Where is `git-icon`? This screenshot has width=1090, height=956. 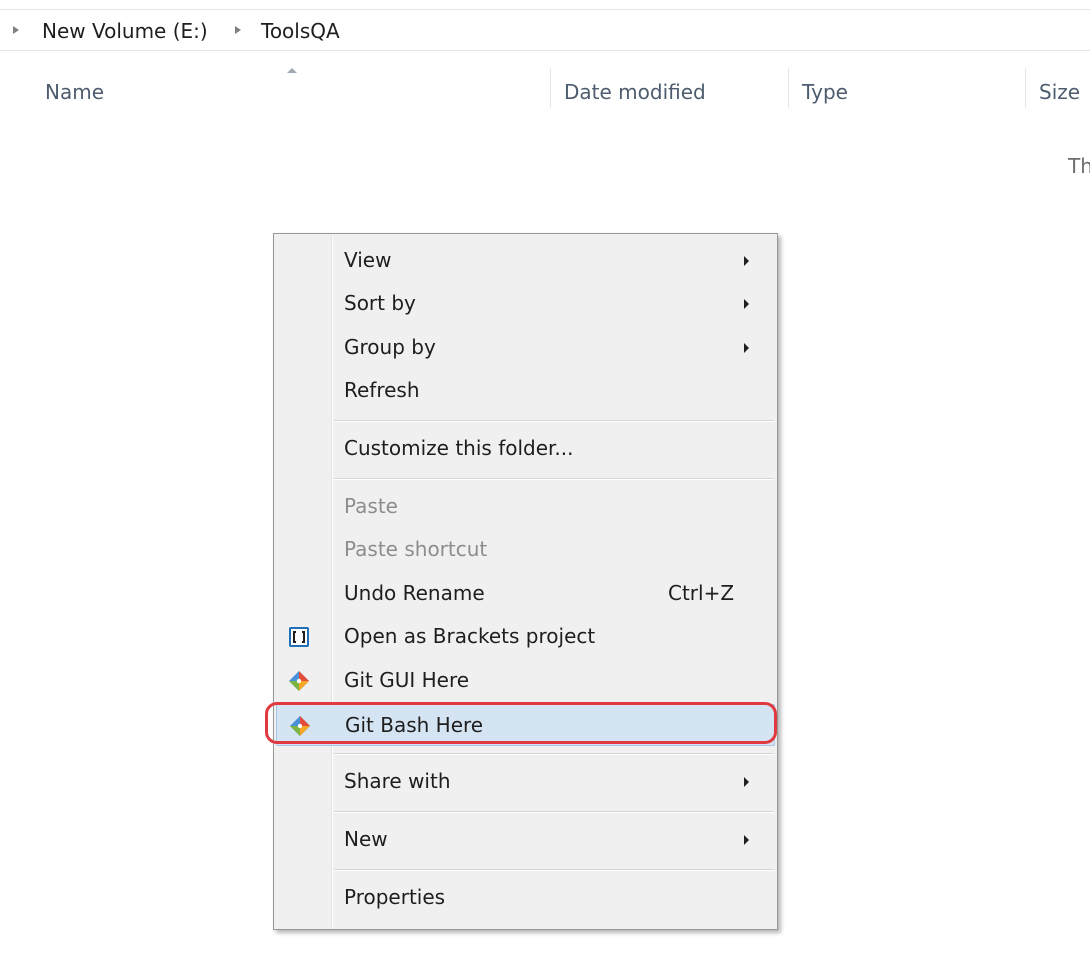 git-icon is located at coordinates (299, 681).